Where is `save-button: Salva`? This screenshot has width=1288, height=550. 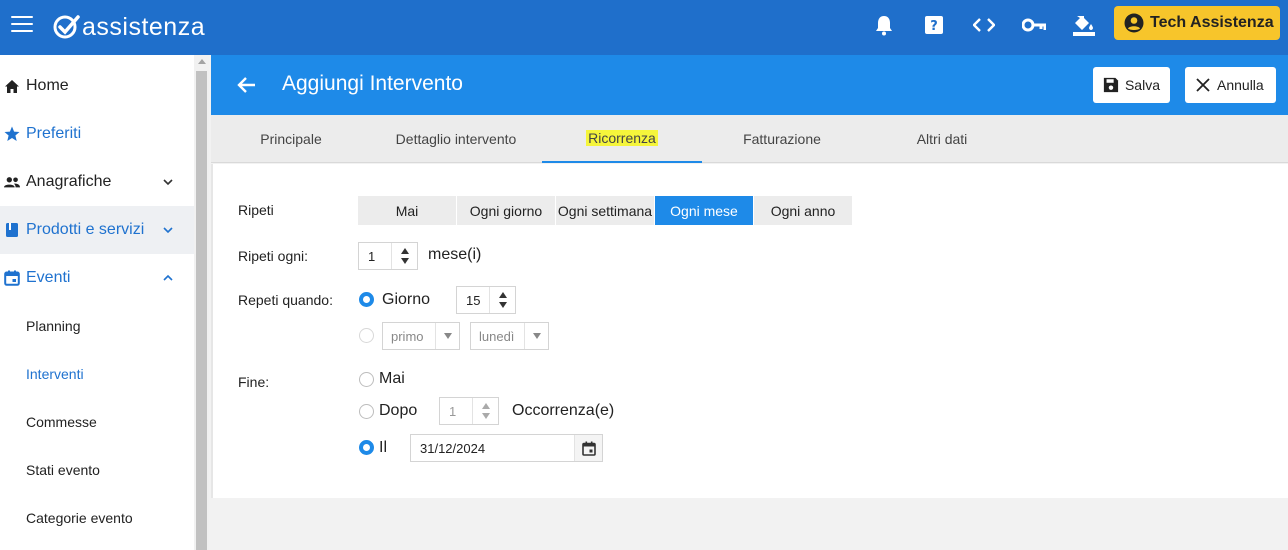
save-button: Salva is located at coordinates (1131, 85).